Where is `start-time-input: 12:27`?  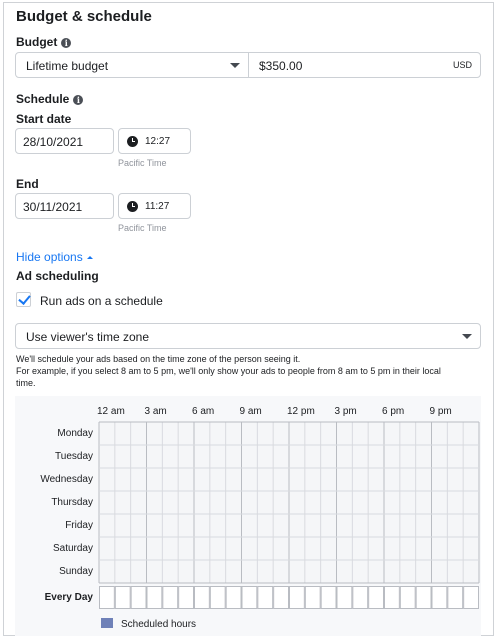
start-time-input: 12:27 is located at coordinates (154, 141).